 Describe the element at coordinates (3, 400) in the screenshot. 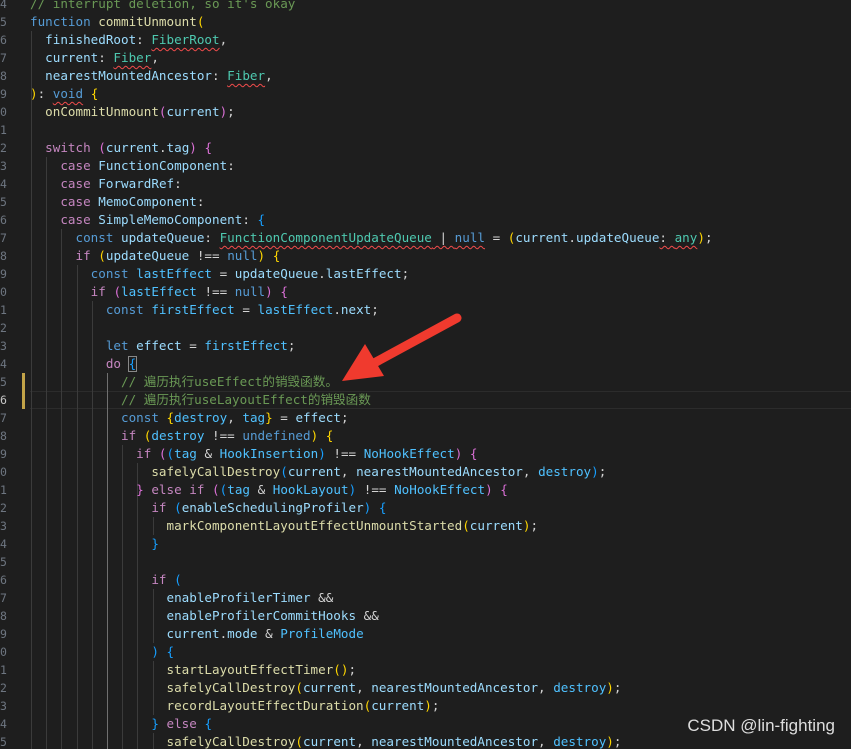

I see `line-number: 6` at that location.